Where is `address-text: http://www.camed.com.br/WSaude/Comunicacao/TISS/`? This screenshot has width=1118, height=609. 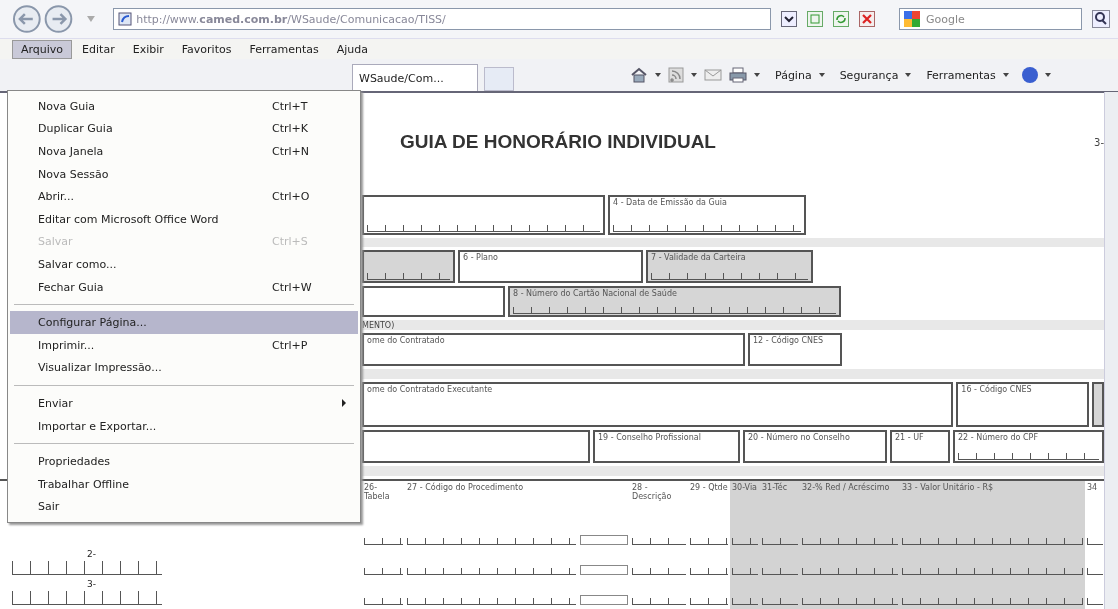
address-text: http://www.camed.com.br/WSaude/Comunicacao/TISS/ is located at coordinates (291, 19).